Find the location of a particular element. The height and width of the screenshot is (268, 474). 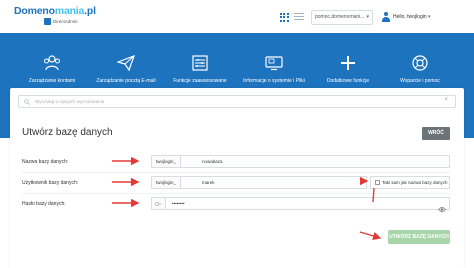

user-greeting: Hello, twojlogin is located at coordinates (410, 17).